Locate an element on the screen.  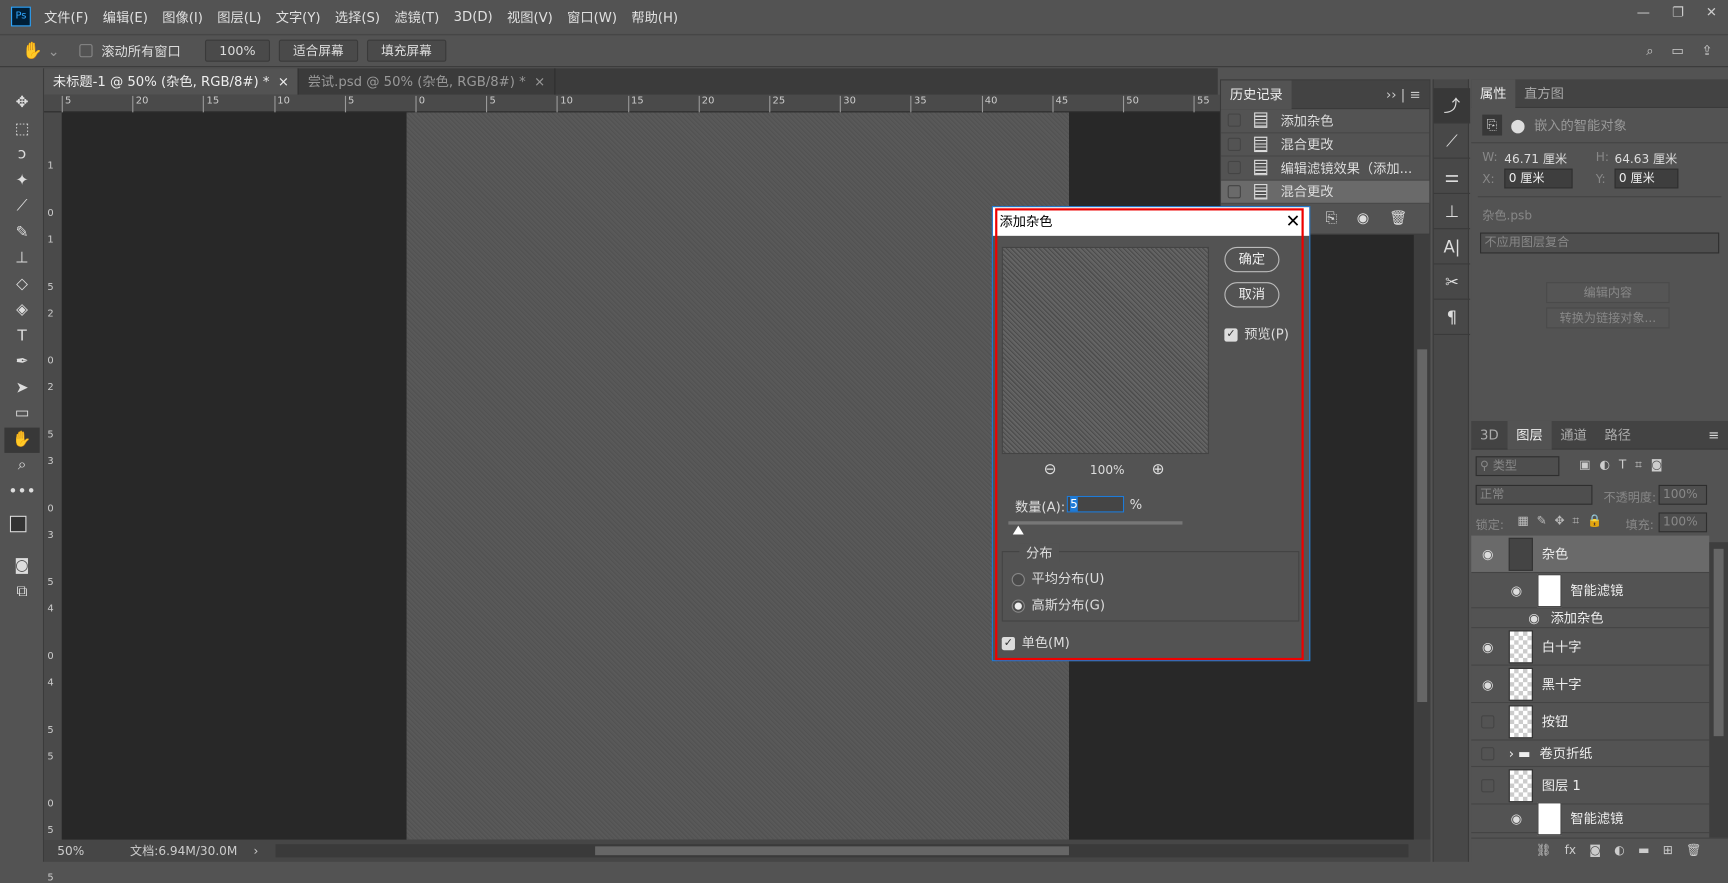
filter-icons: ▣◐T⌗◙ is located at coordinates (1625, 464).